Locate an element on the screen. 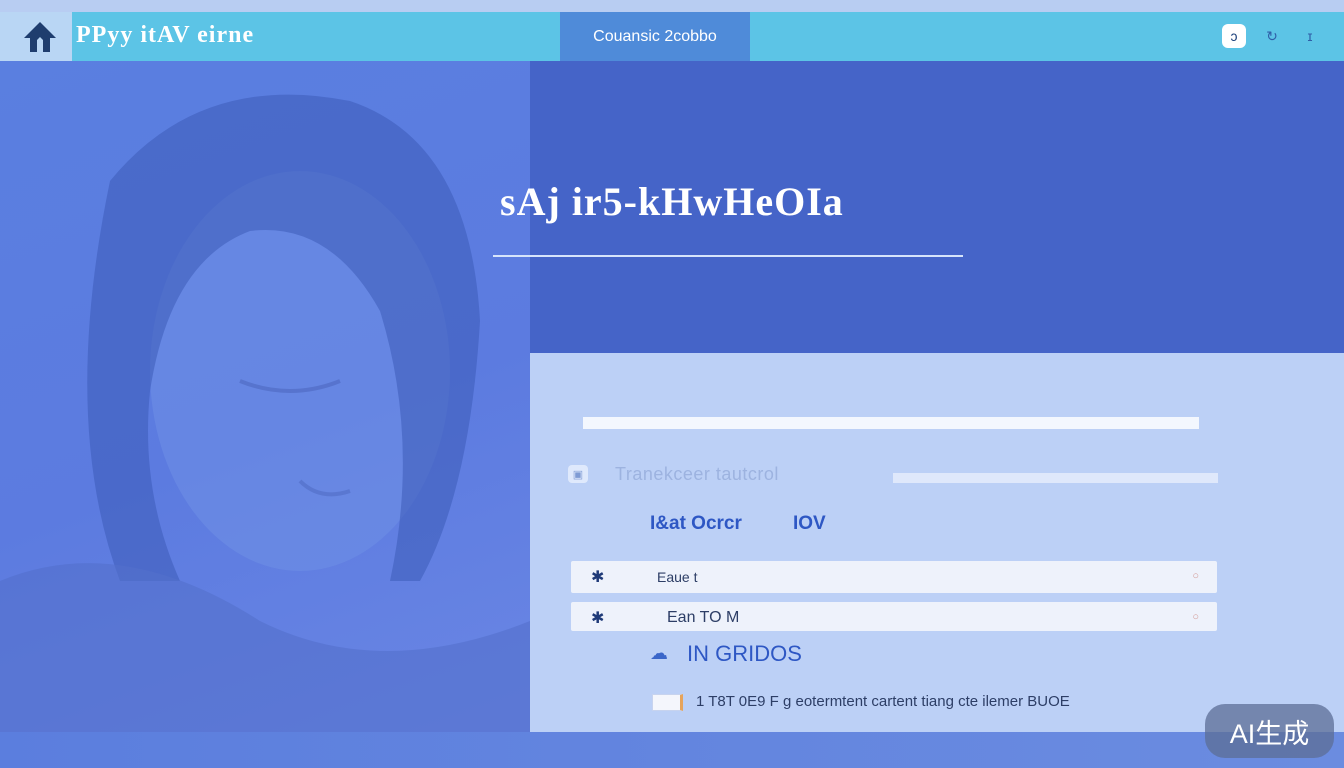 The image size is (1344, 768). checkbox is located at coordinates (667, 702).